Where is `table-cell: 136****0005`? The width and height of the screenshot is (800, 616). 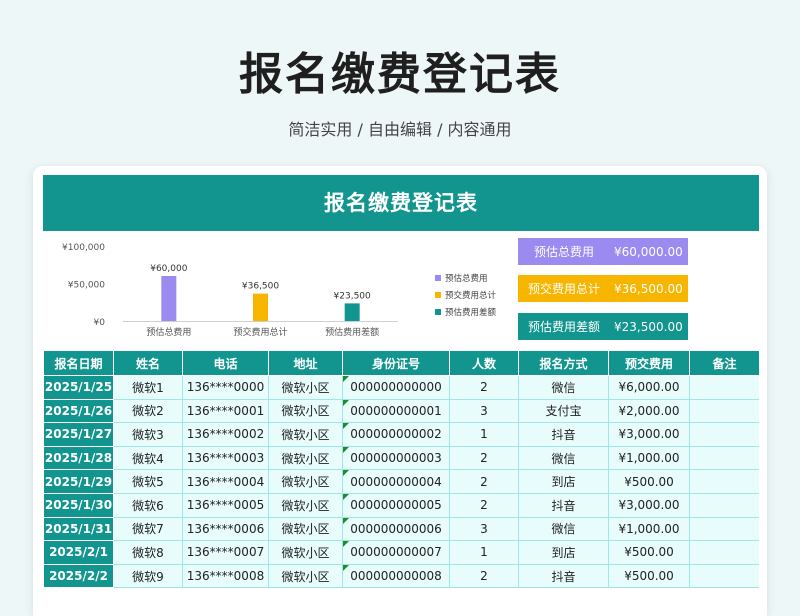
table-cell: 136****0005 is located at coordinates (225, 505).